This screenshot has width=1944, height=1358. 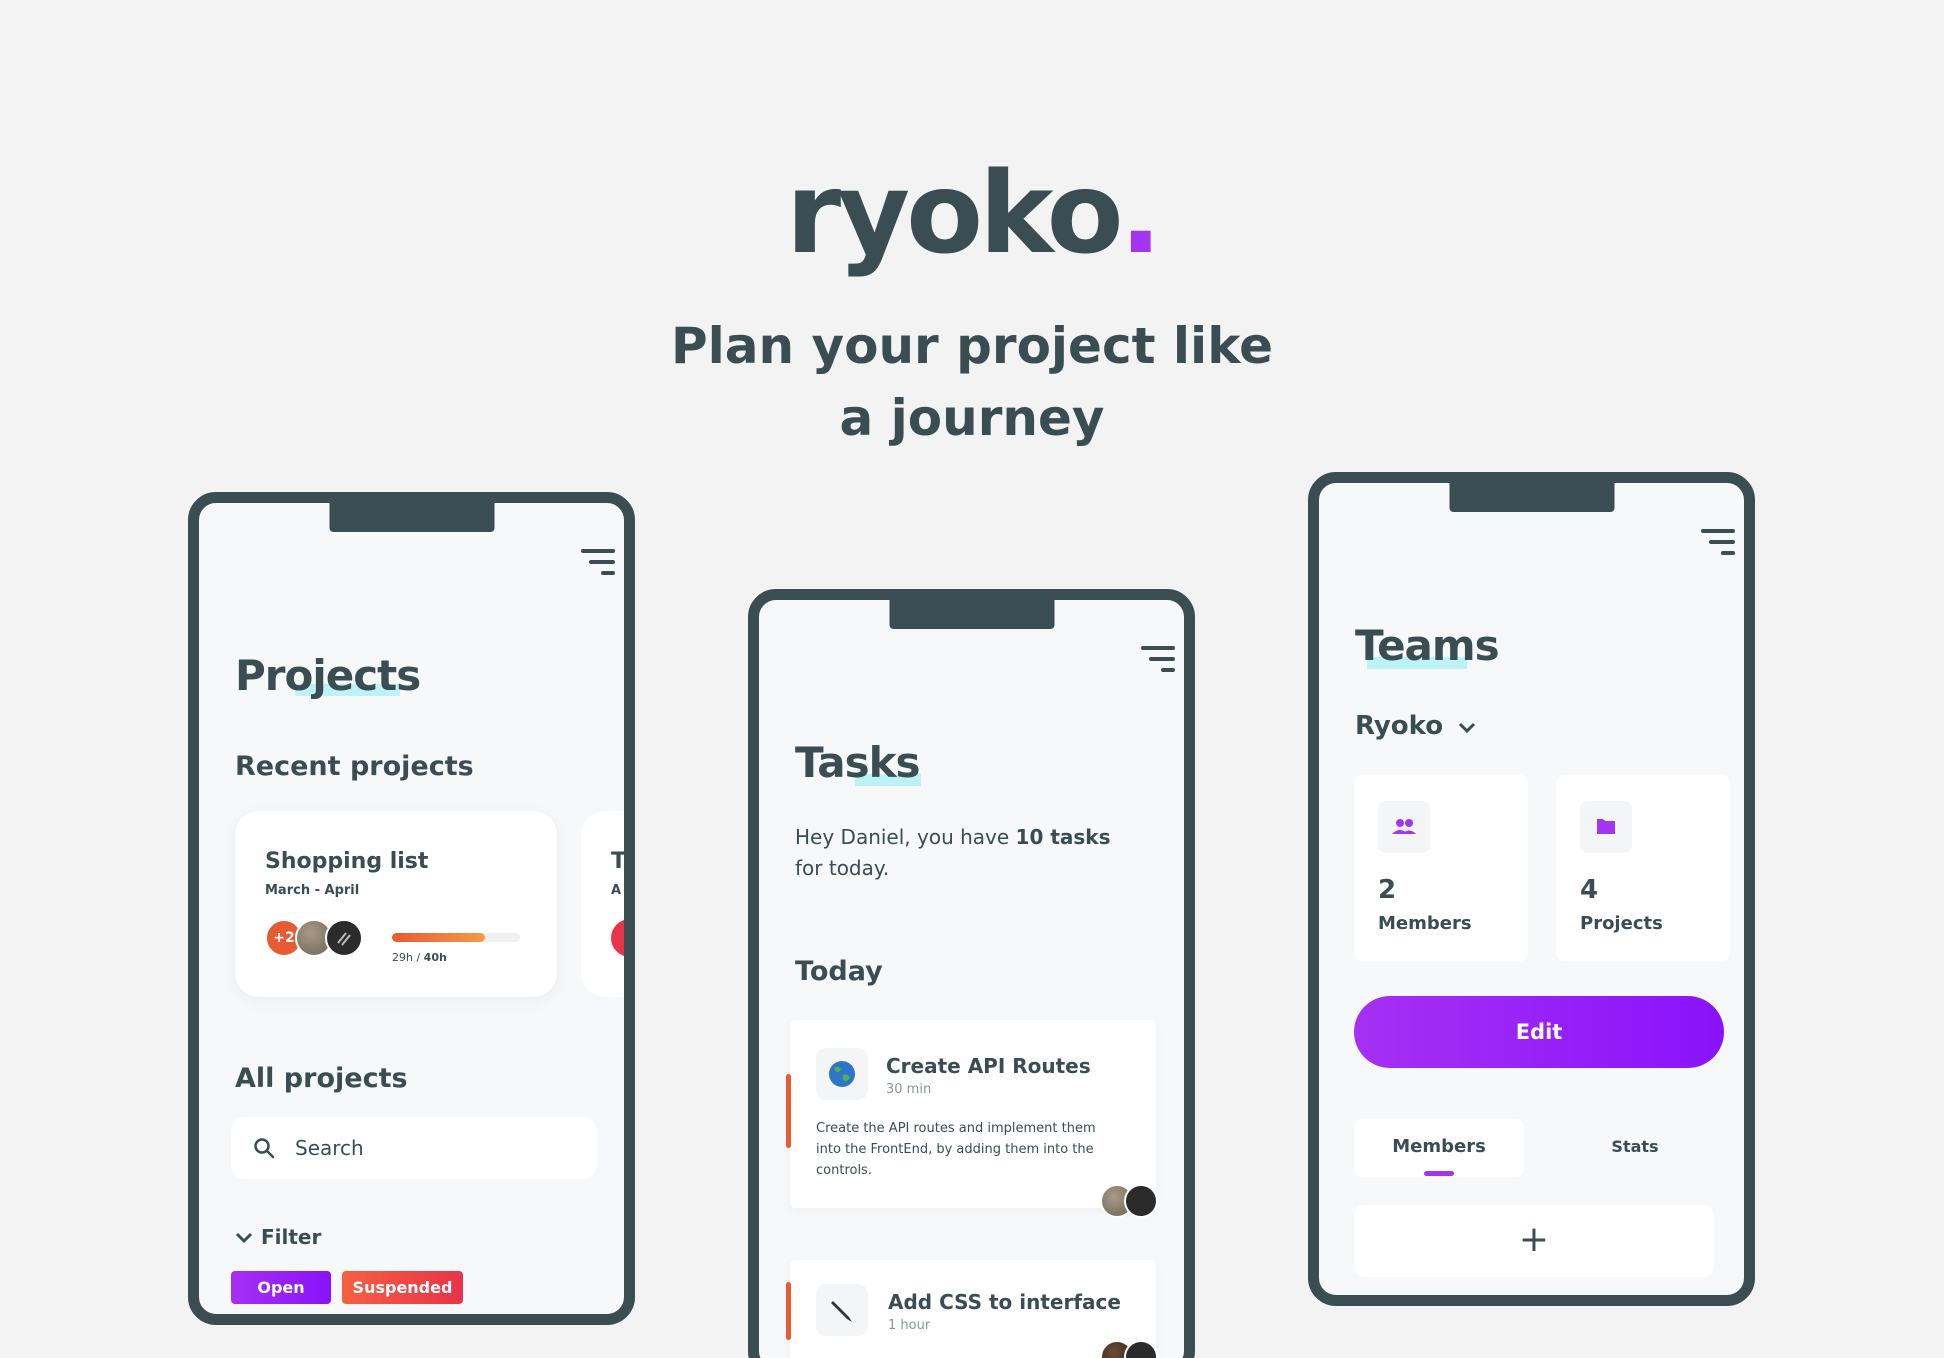 What do you see at coordinates (839, 971) in the screenshot?
I see `today-heading: Today` at bounding box center [839, 971].